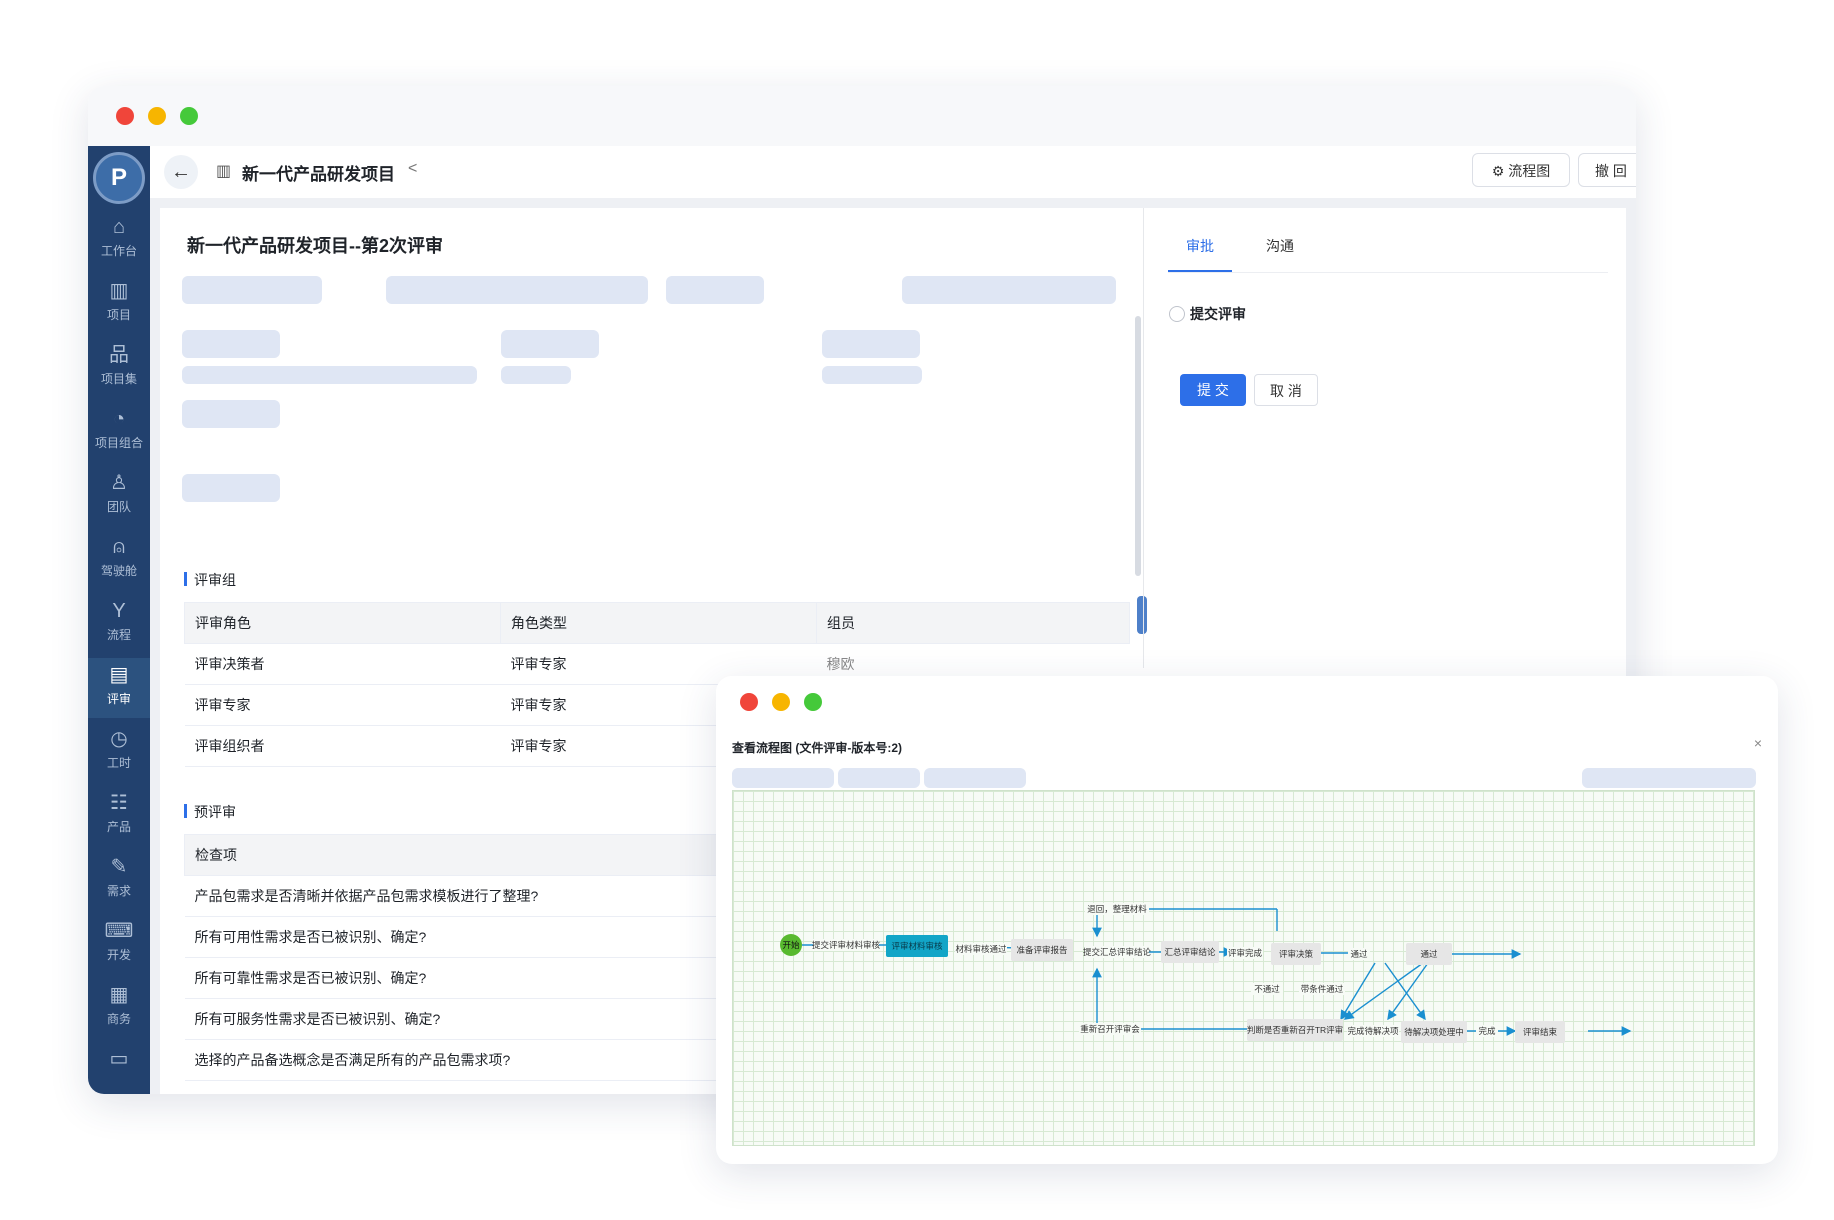 This screenshot has width=1834, height=1220. I want to click on node-label: 评审材料审核, so click(917, 946).